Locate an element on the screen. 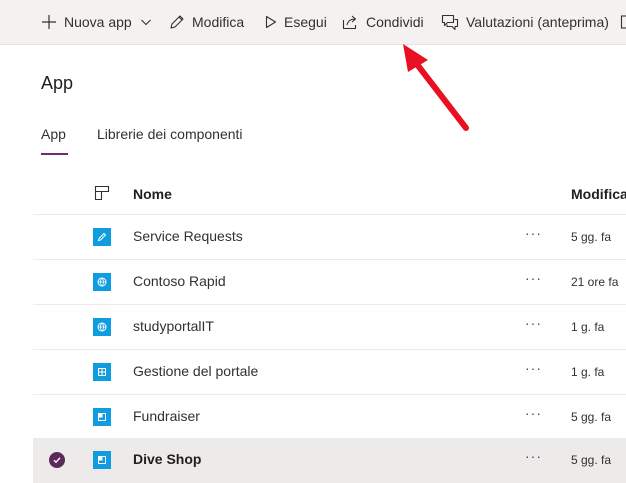 The image size is (626, 483). share-button: Condividi is located at coordinates (383, 22).